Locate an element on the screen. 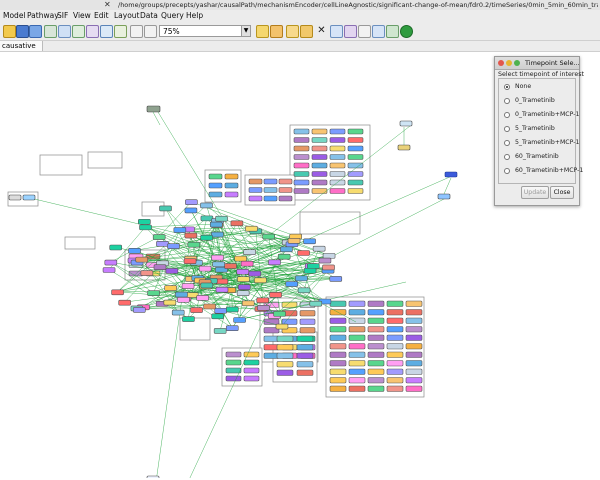  radio-60-trametinib is located at coordinates (507, 157).